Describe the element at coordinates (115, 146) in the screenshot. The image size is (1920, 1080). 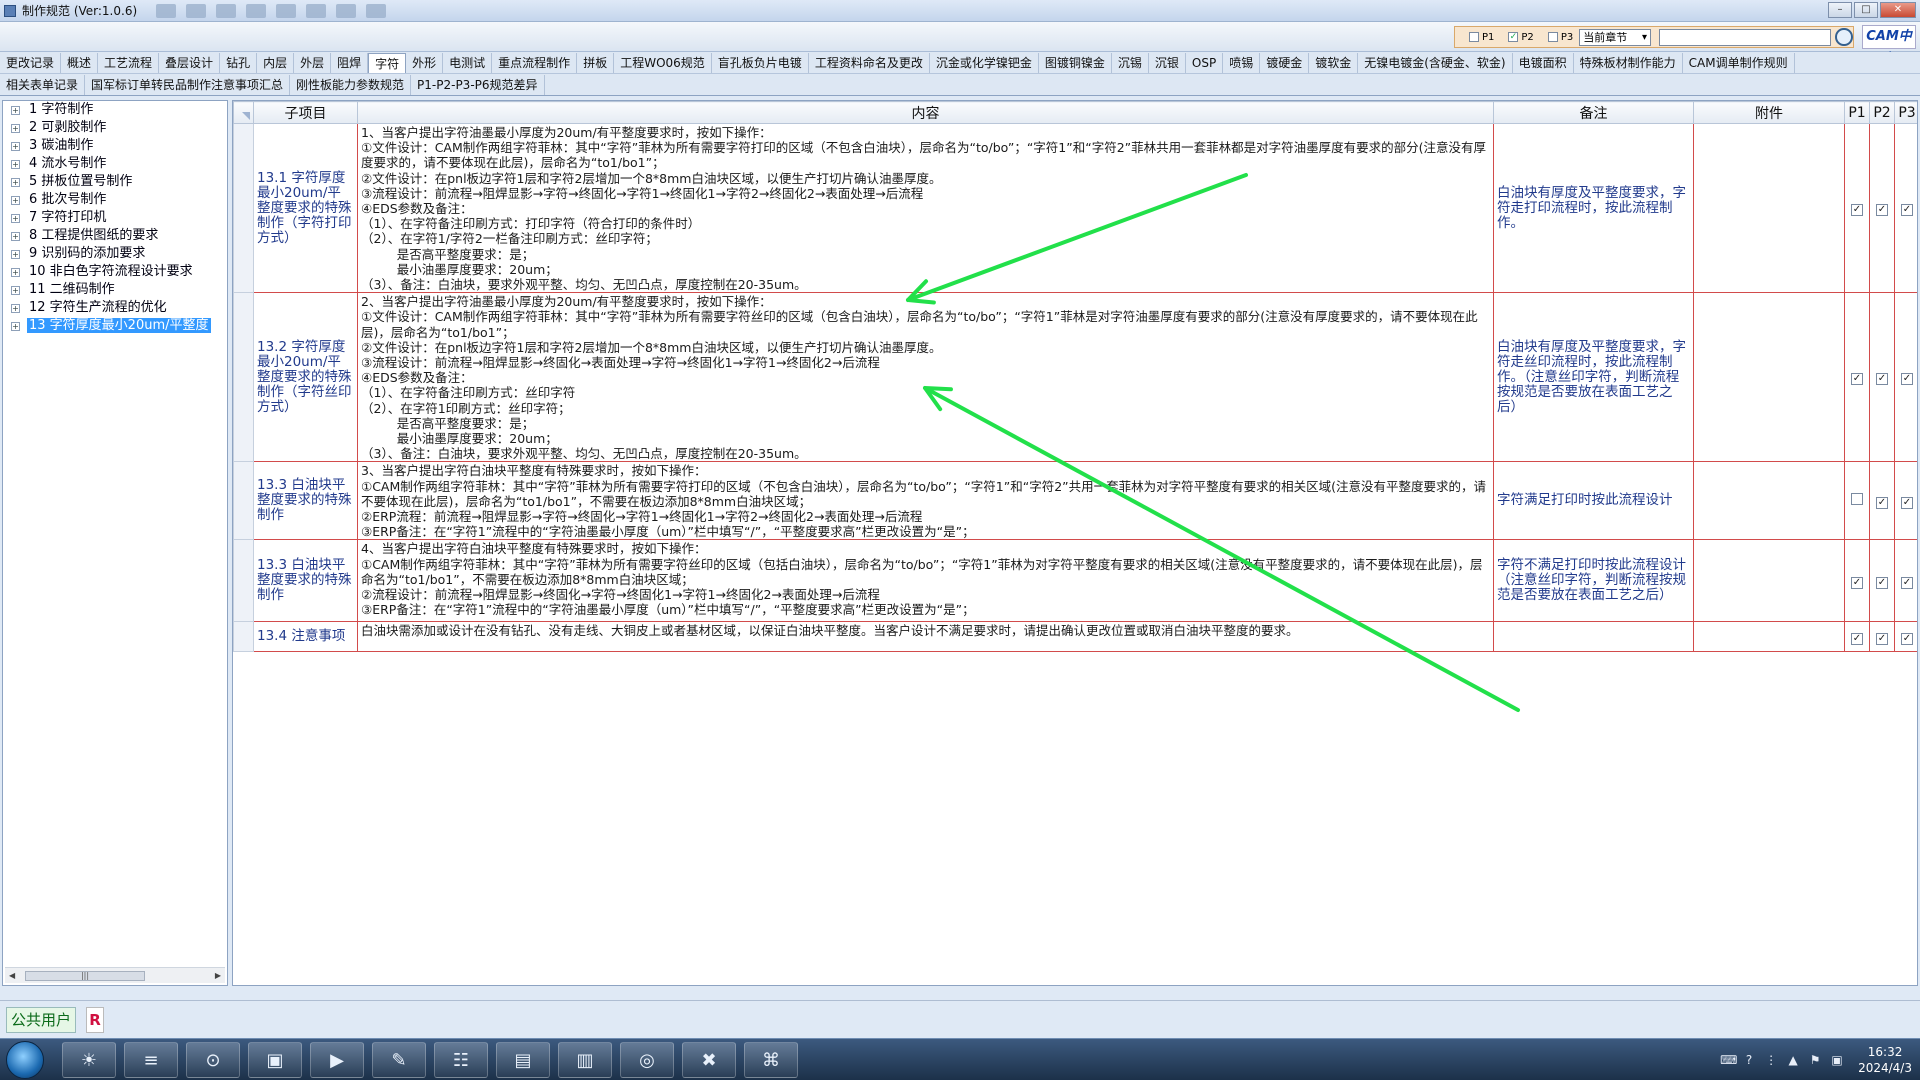
I see `tree-item: +3 碳油制作` at that location.